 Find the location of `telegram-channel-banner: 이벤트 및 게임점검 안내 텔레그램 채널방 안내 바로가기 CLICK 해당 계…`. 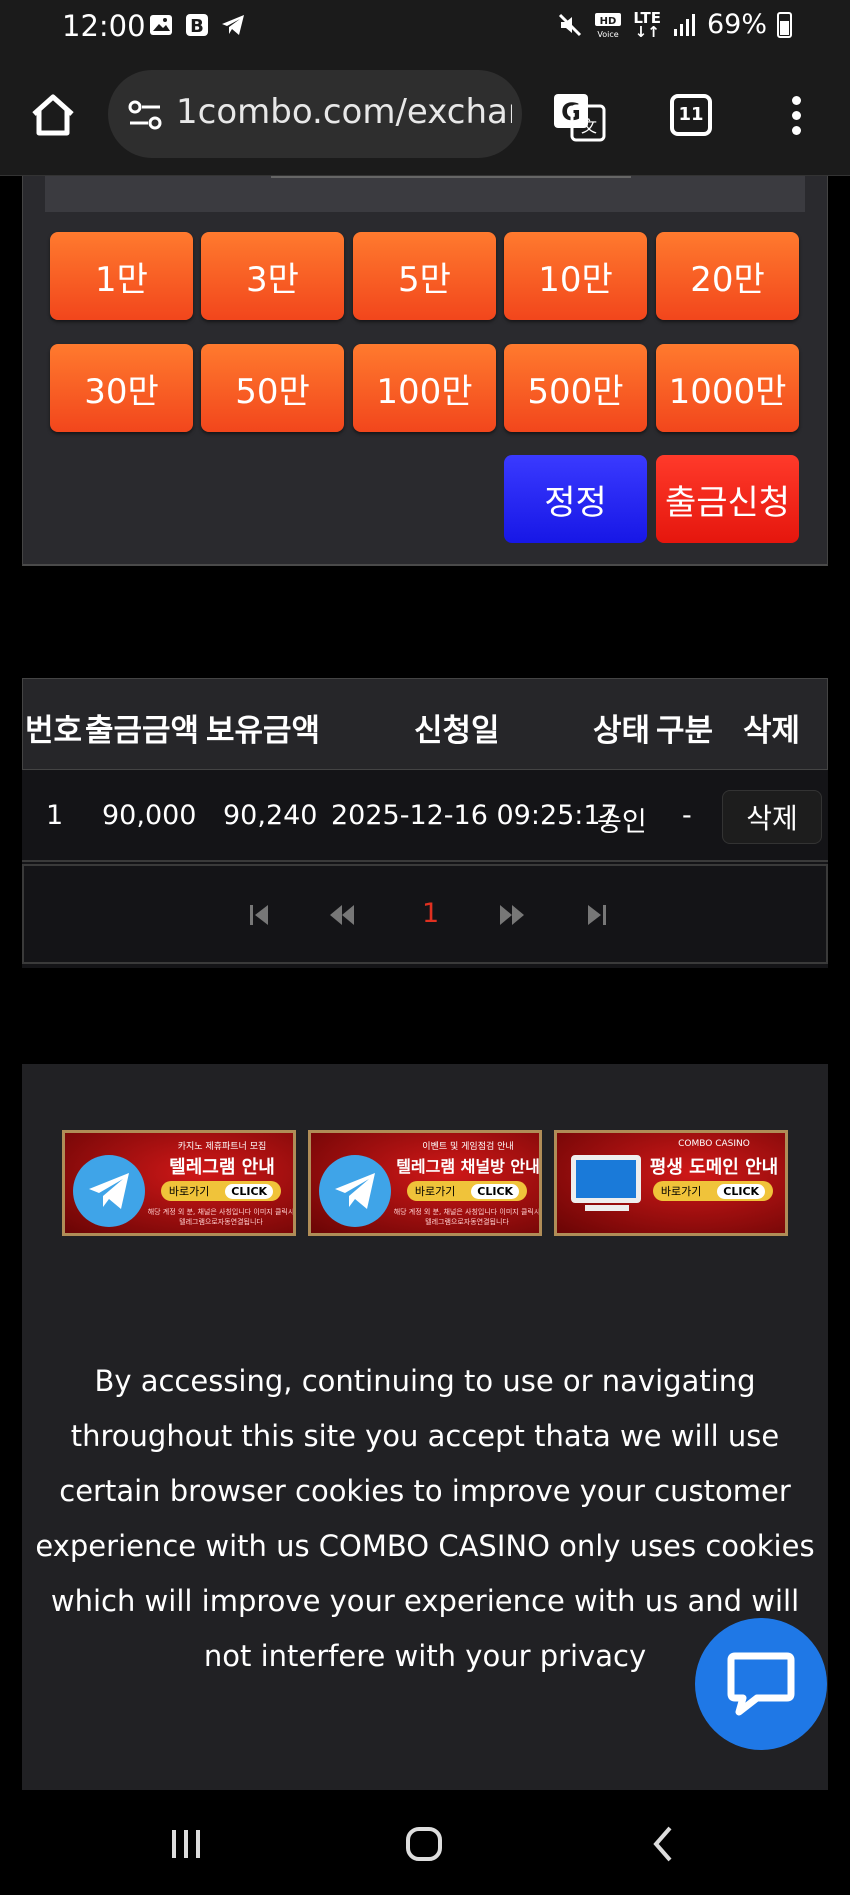

telegram-channel-banner: 이벤트 및 게임점검 안내 텔레그램 채널방 안내 바로가기 CLICK 해당 계… is located at coordinates (425, 1183).